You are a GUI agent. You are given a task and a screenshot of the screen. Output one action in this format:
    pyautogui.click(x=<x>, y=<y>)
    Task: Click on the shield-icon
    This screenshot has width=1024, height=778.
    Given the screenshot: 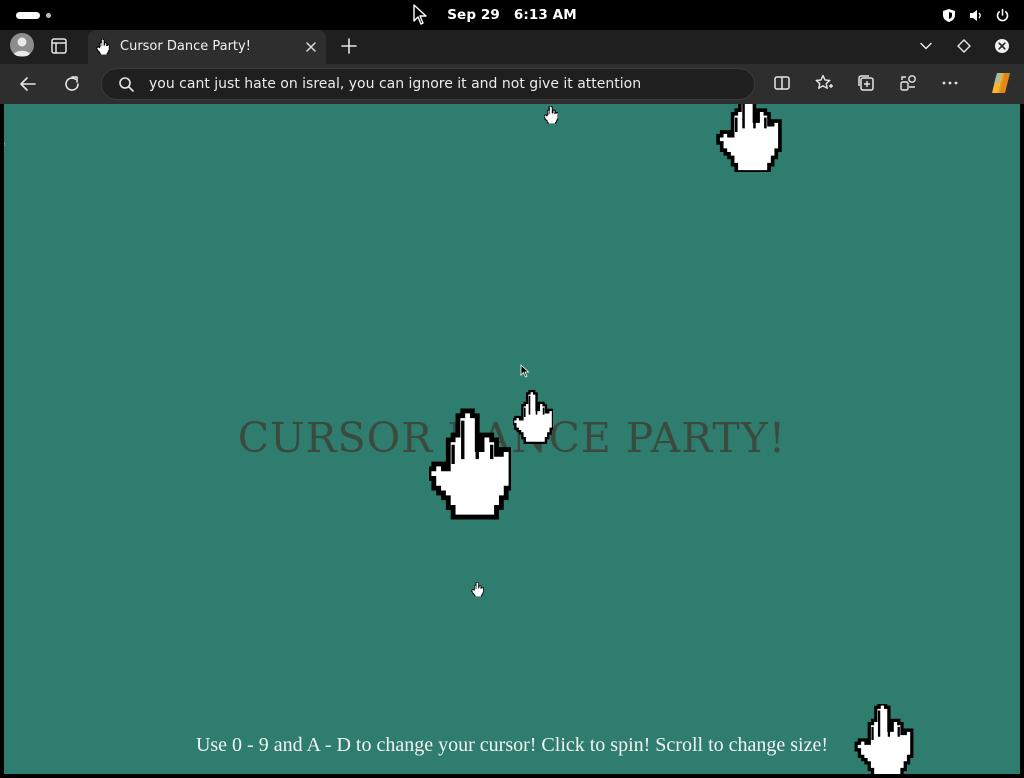 What is the action you would take?
    pyautogui.click(x=949, y=15)
    